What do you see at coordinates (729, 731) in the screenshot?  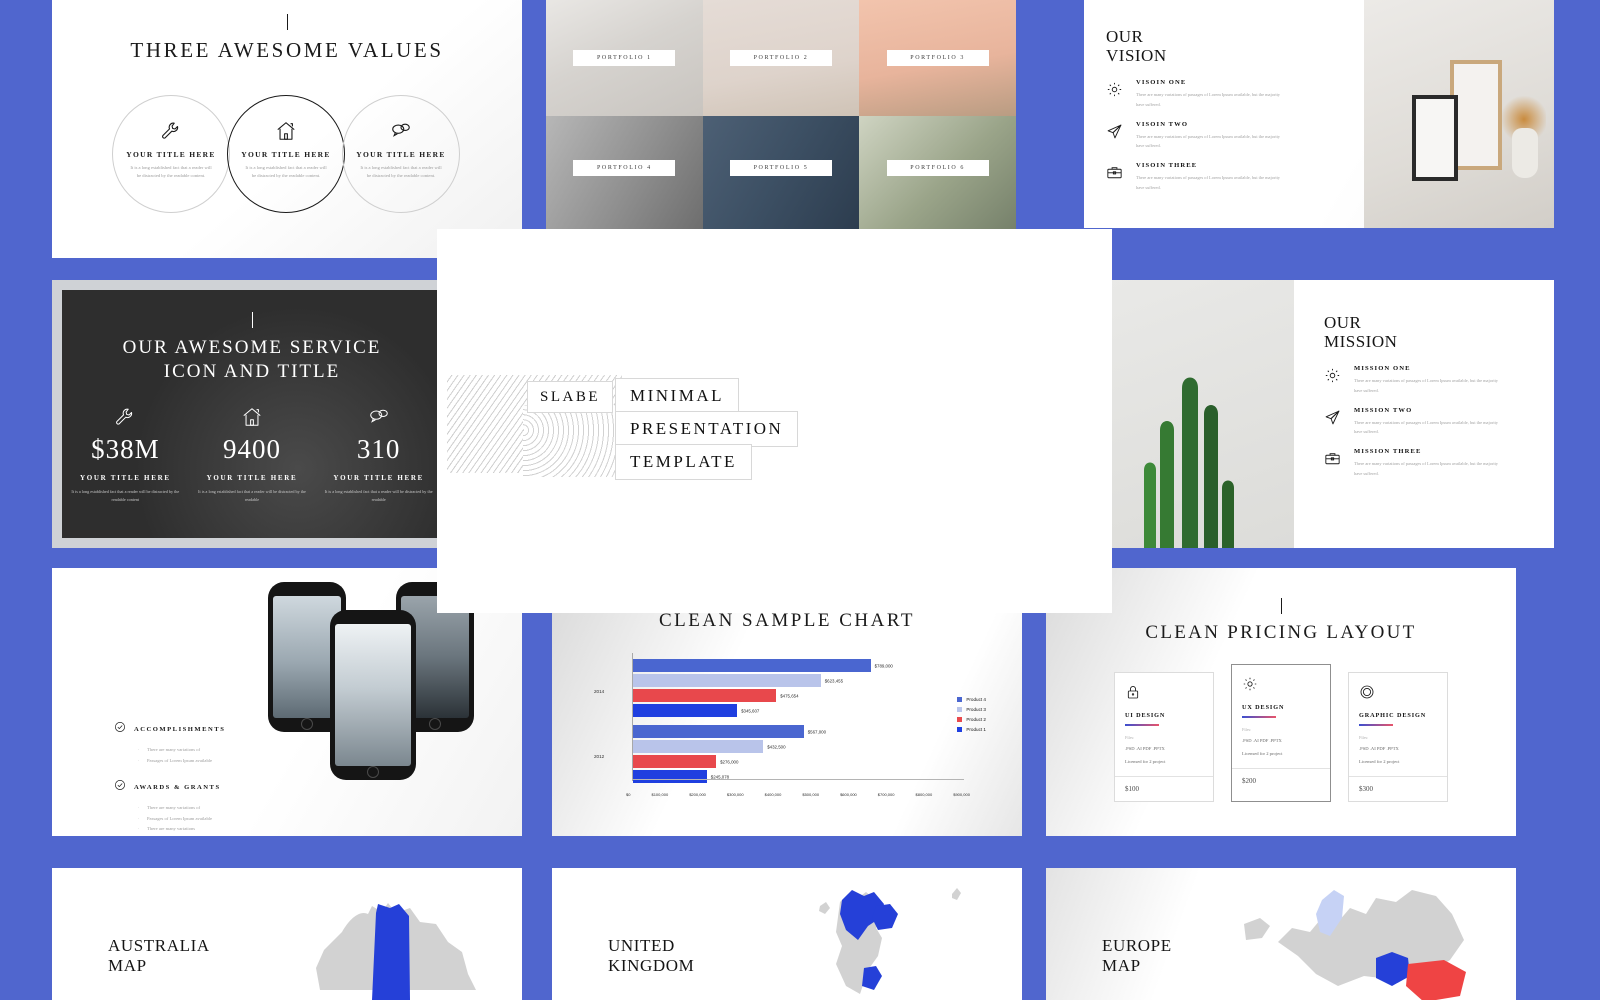 I see `chart-bar: $567,000` at bounding box center [729, 731].